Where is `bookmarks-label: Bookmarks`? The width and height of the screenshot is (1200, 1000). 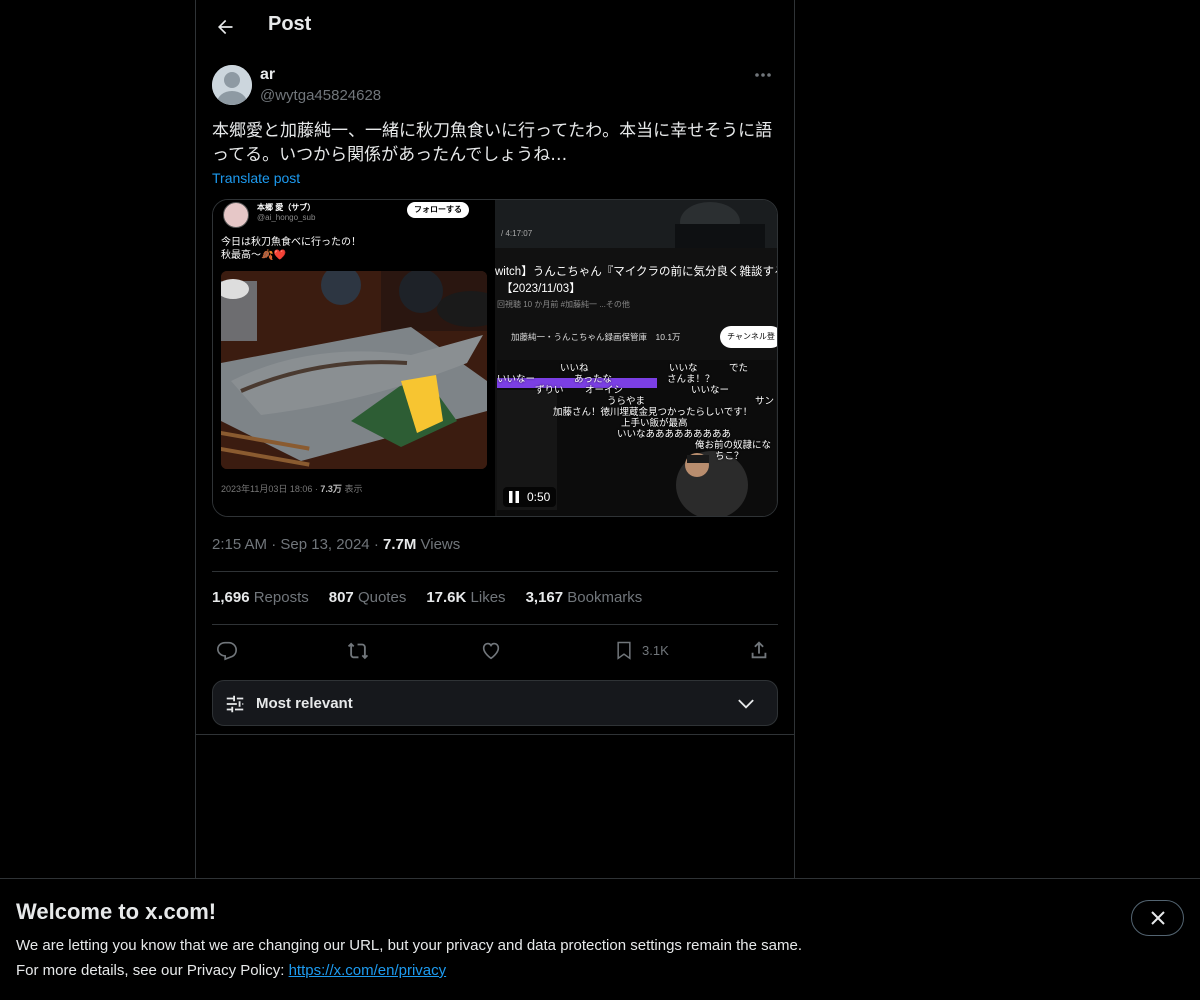
bookmarks-label: Bookmarks is located at coordinates (605, 597).